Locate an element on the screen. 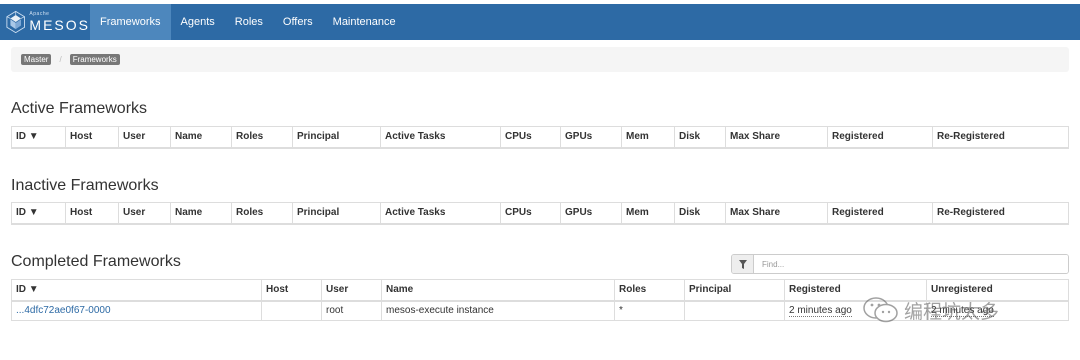 This screenshot has width=1080, height=360. watermark-text: 编程坑太多 is located at coordinates (952, 311).